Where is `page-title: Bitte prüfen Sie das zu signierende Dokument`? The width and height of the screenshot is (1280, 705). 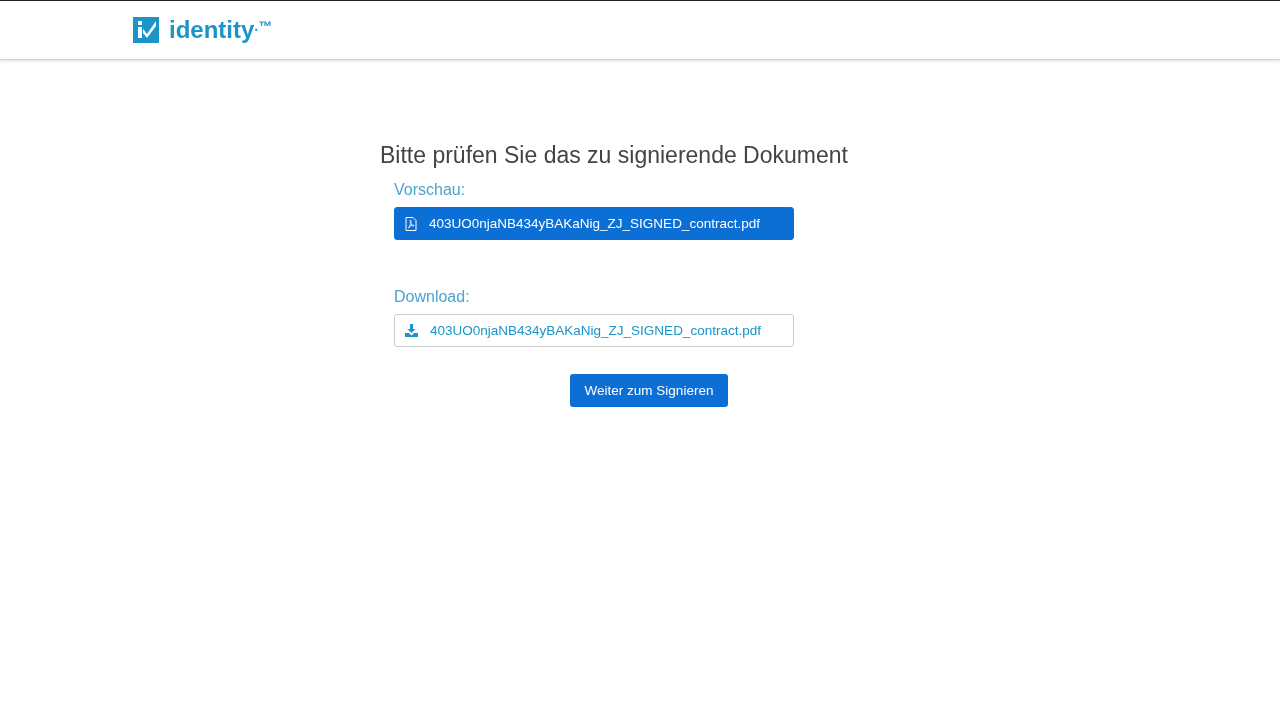 page-title: Bitte prüfen Sie das zu signierende Dokument is located at coordinates (614, 155).